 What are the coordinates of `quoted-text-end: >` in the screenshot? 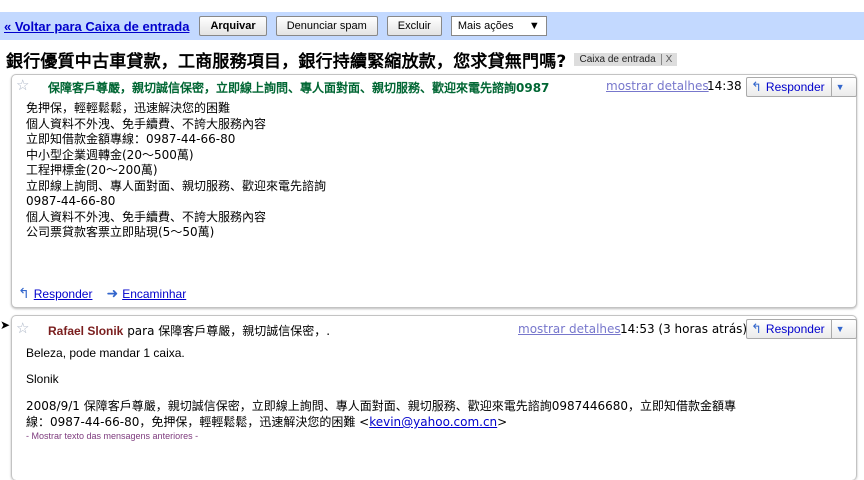 It's located at (502, 422).